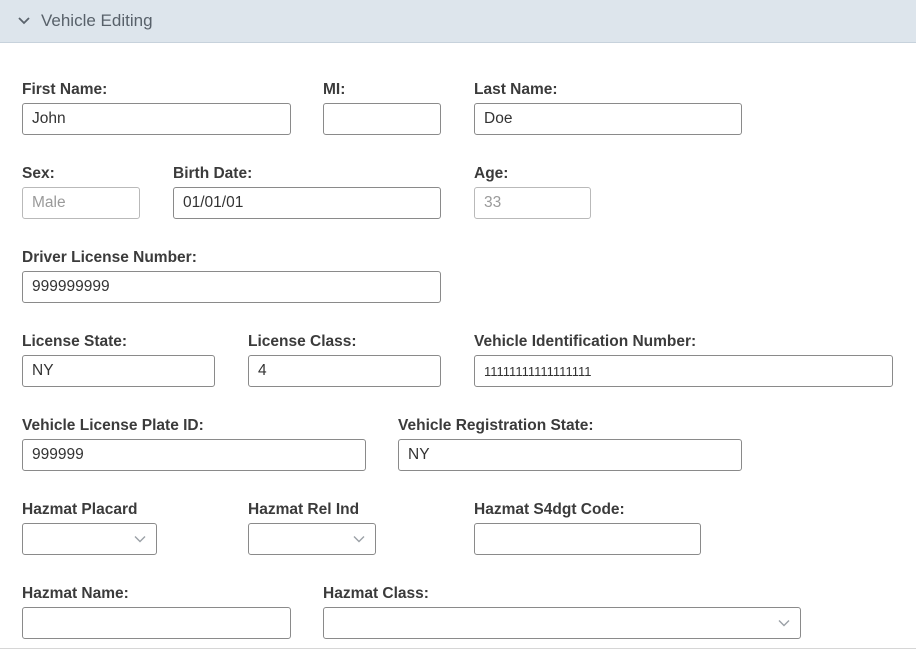 The image size is (916, 651). What do you see at coordinates (608, 119) in the screenshot?
I see `last-name-input` at bounding box center [608, 119].